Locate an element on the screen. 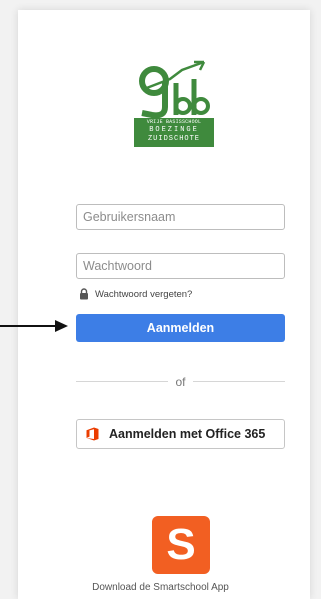 The image size is (321, 599). smartschool-app-letter: S is located at coordinates (181, 544).